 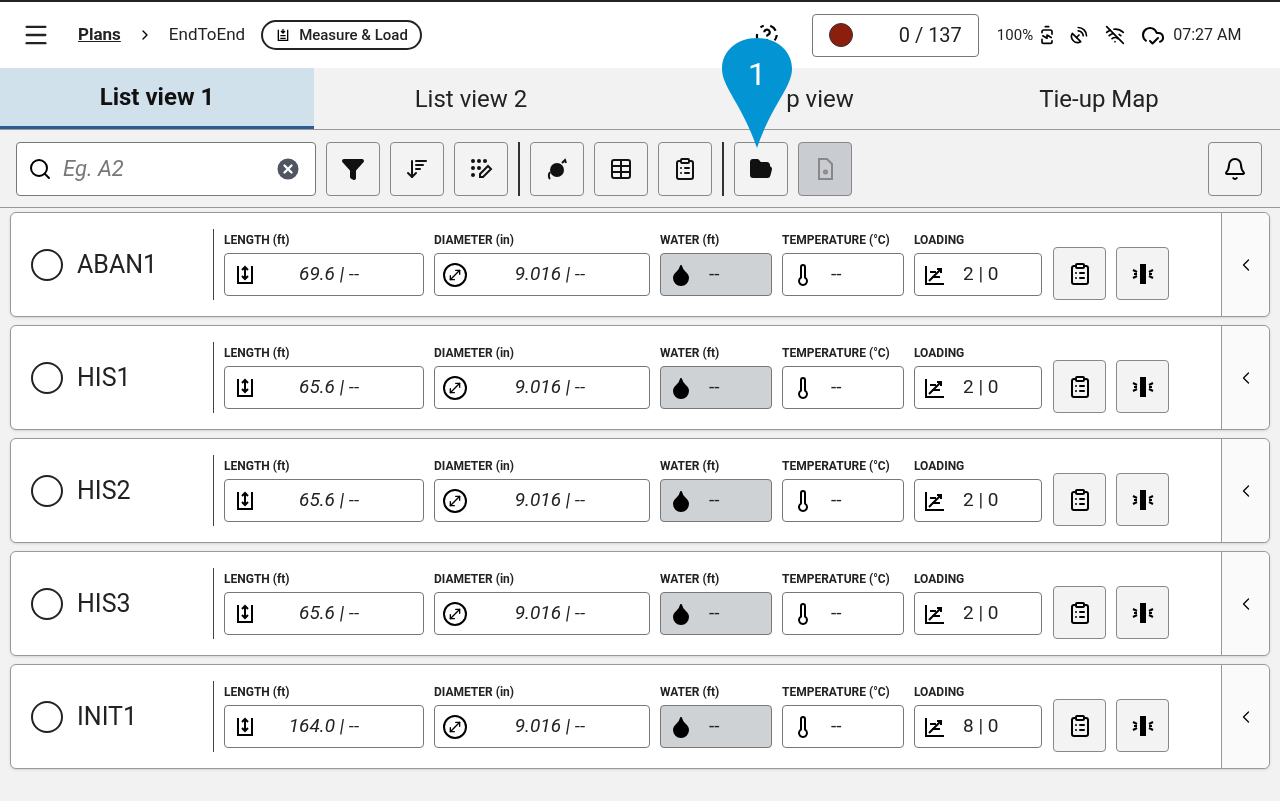 I want to click on field-value: 164.0 | --, so click(x=323, y=726).